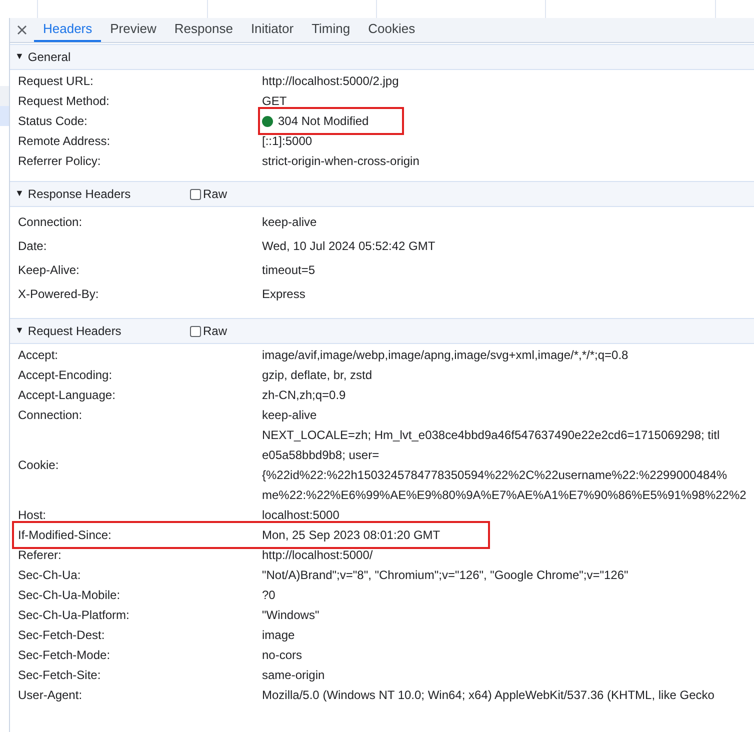  What do you see at coordinates (66, 395) in the screenshot?
I see `header-name: Accept-Language:` at bounding box center [66, 395].